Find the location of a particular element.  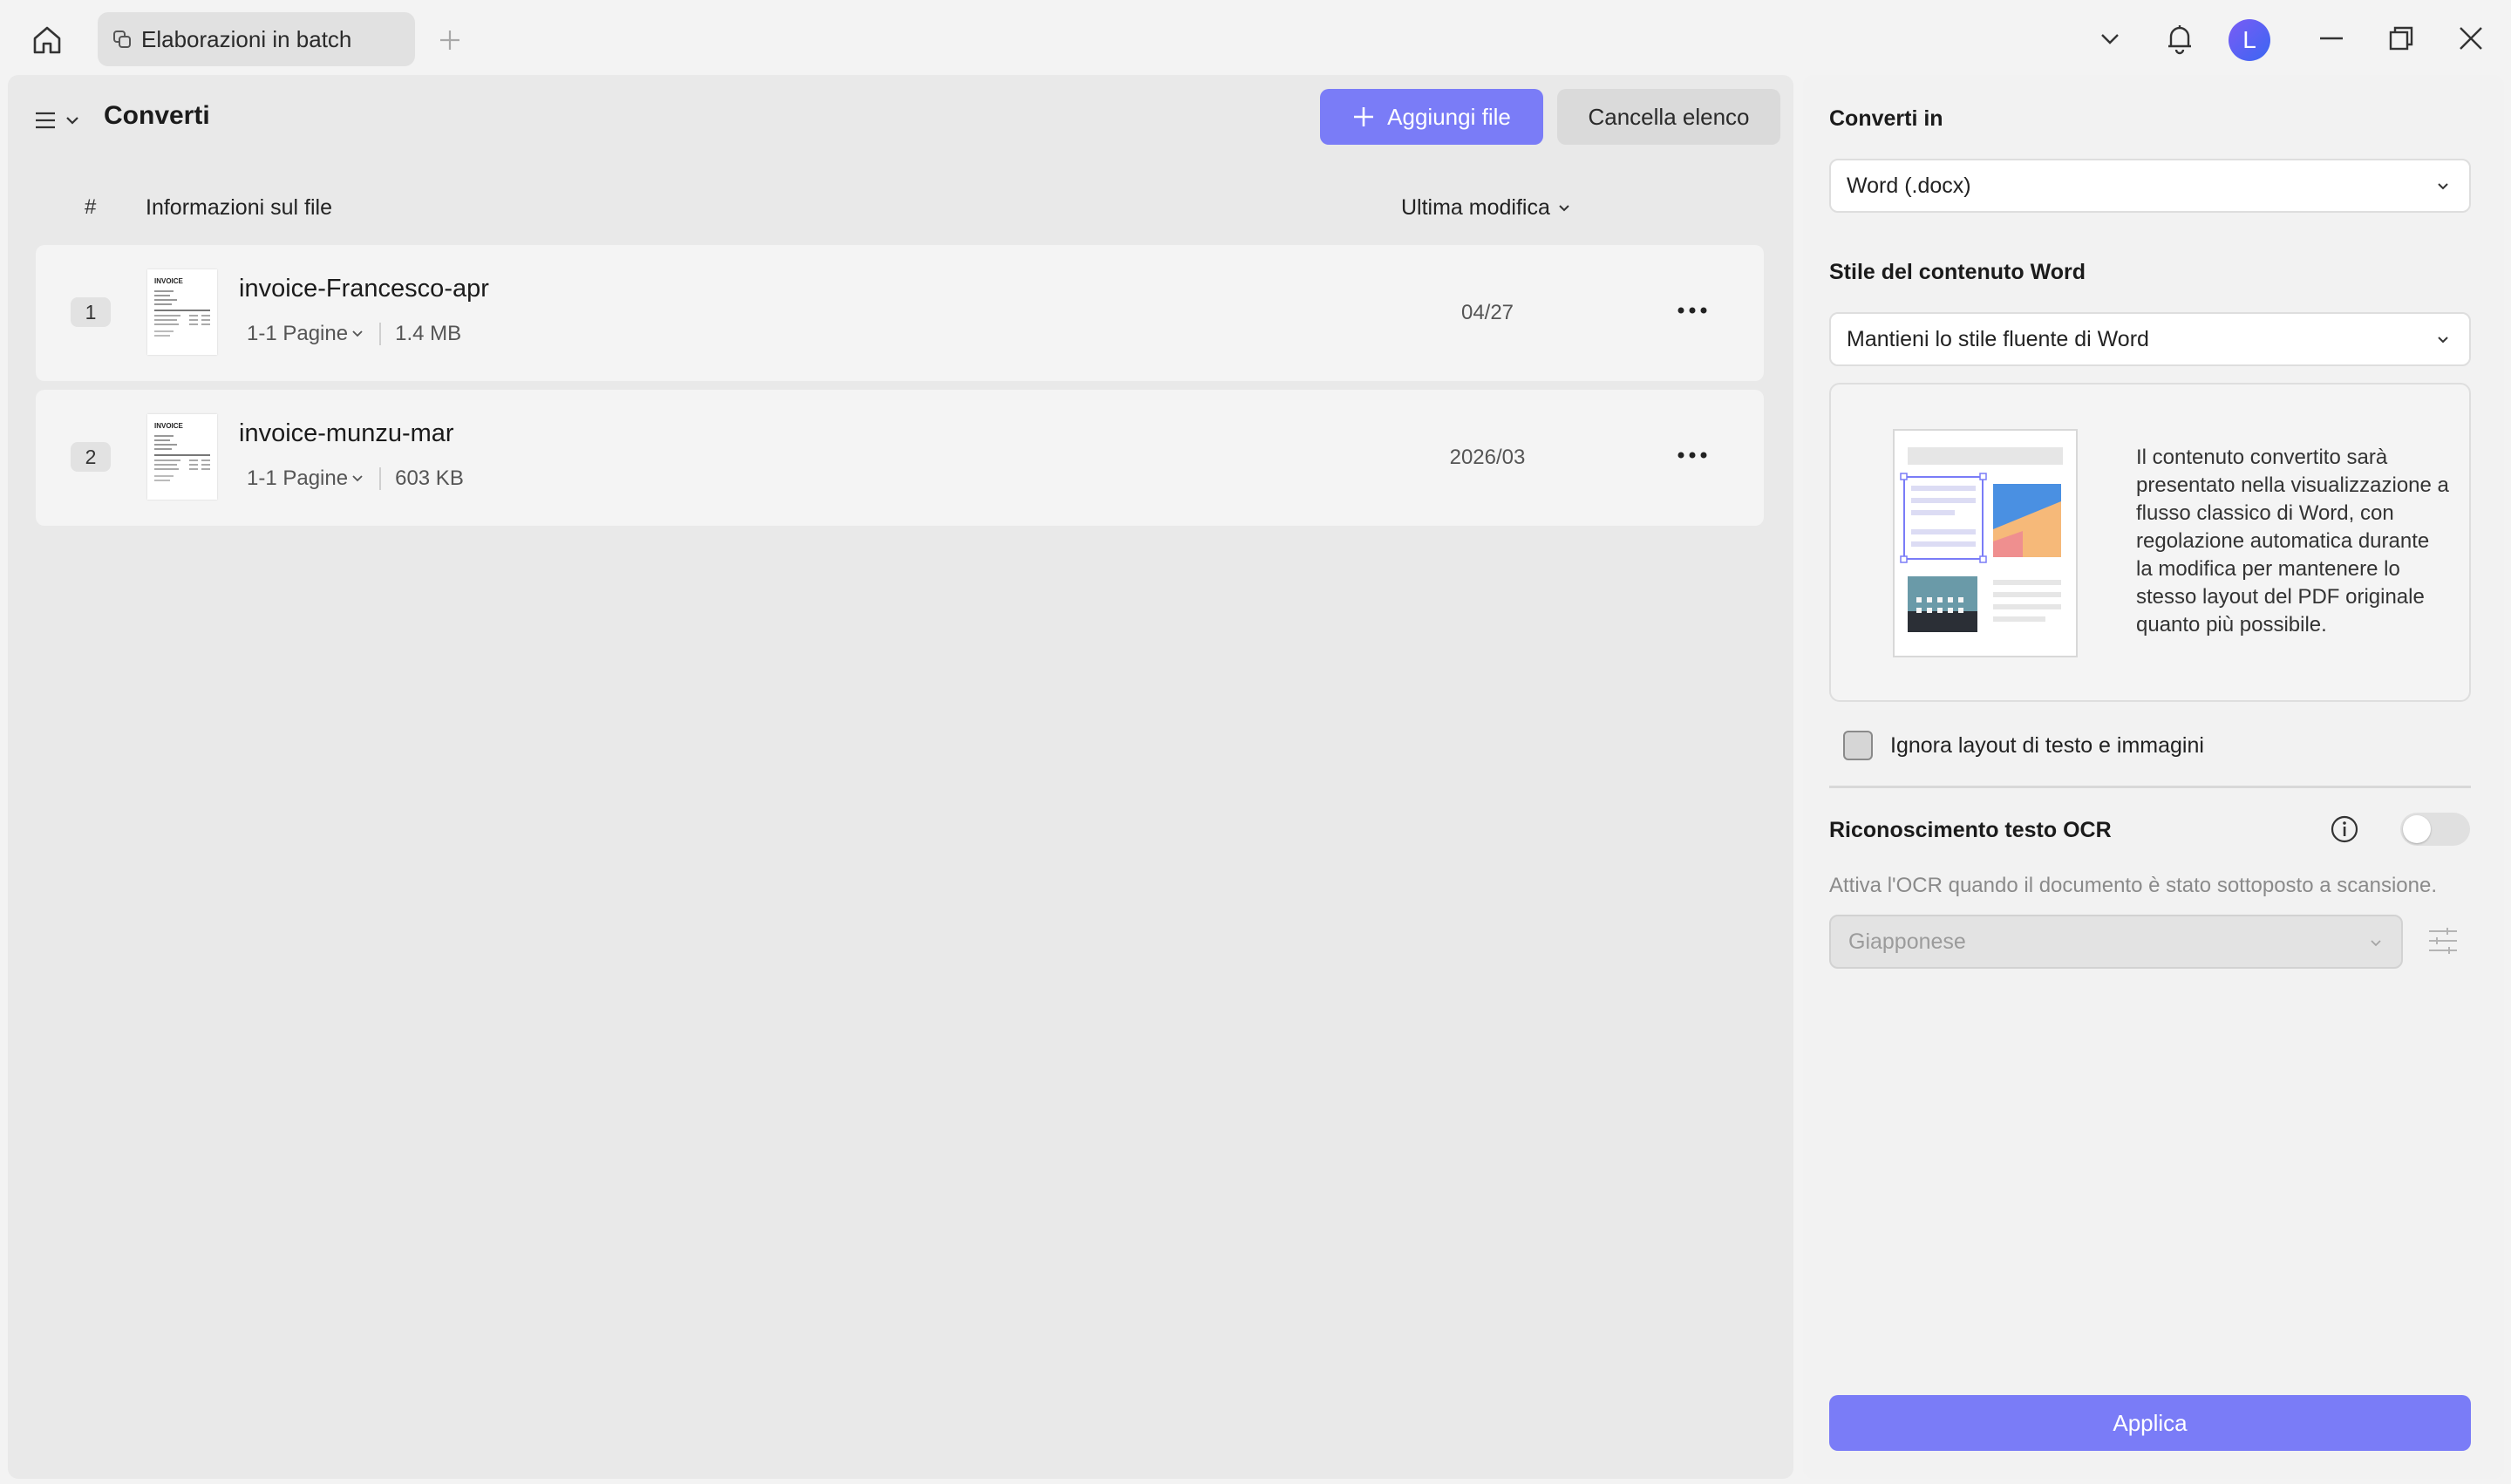

tab-batch: Elaborazioni in batch is located at coordinates (256, 39).